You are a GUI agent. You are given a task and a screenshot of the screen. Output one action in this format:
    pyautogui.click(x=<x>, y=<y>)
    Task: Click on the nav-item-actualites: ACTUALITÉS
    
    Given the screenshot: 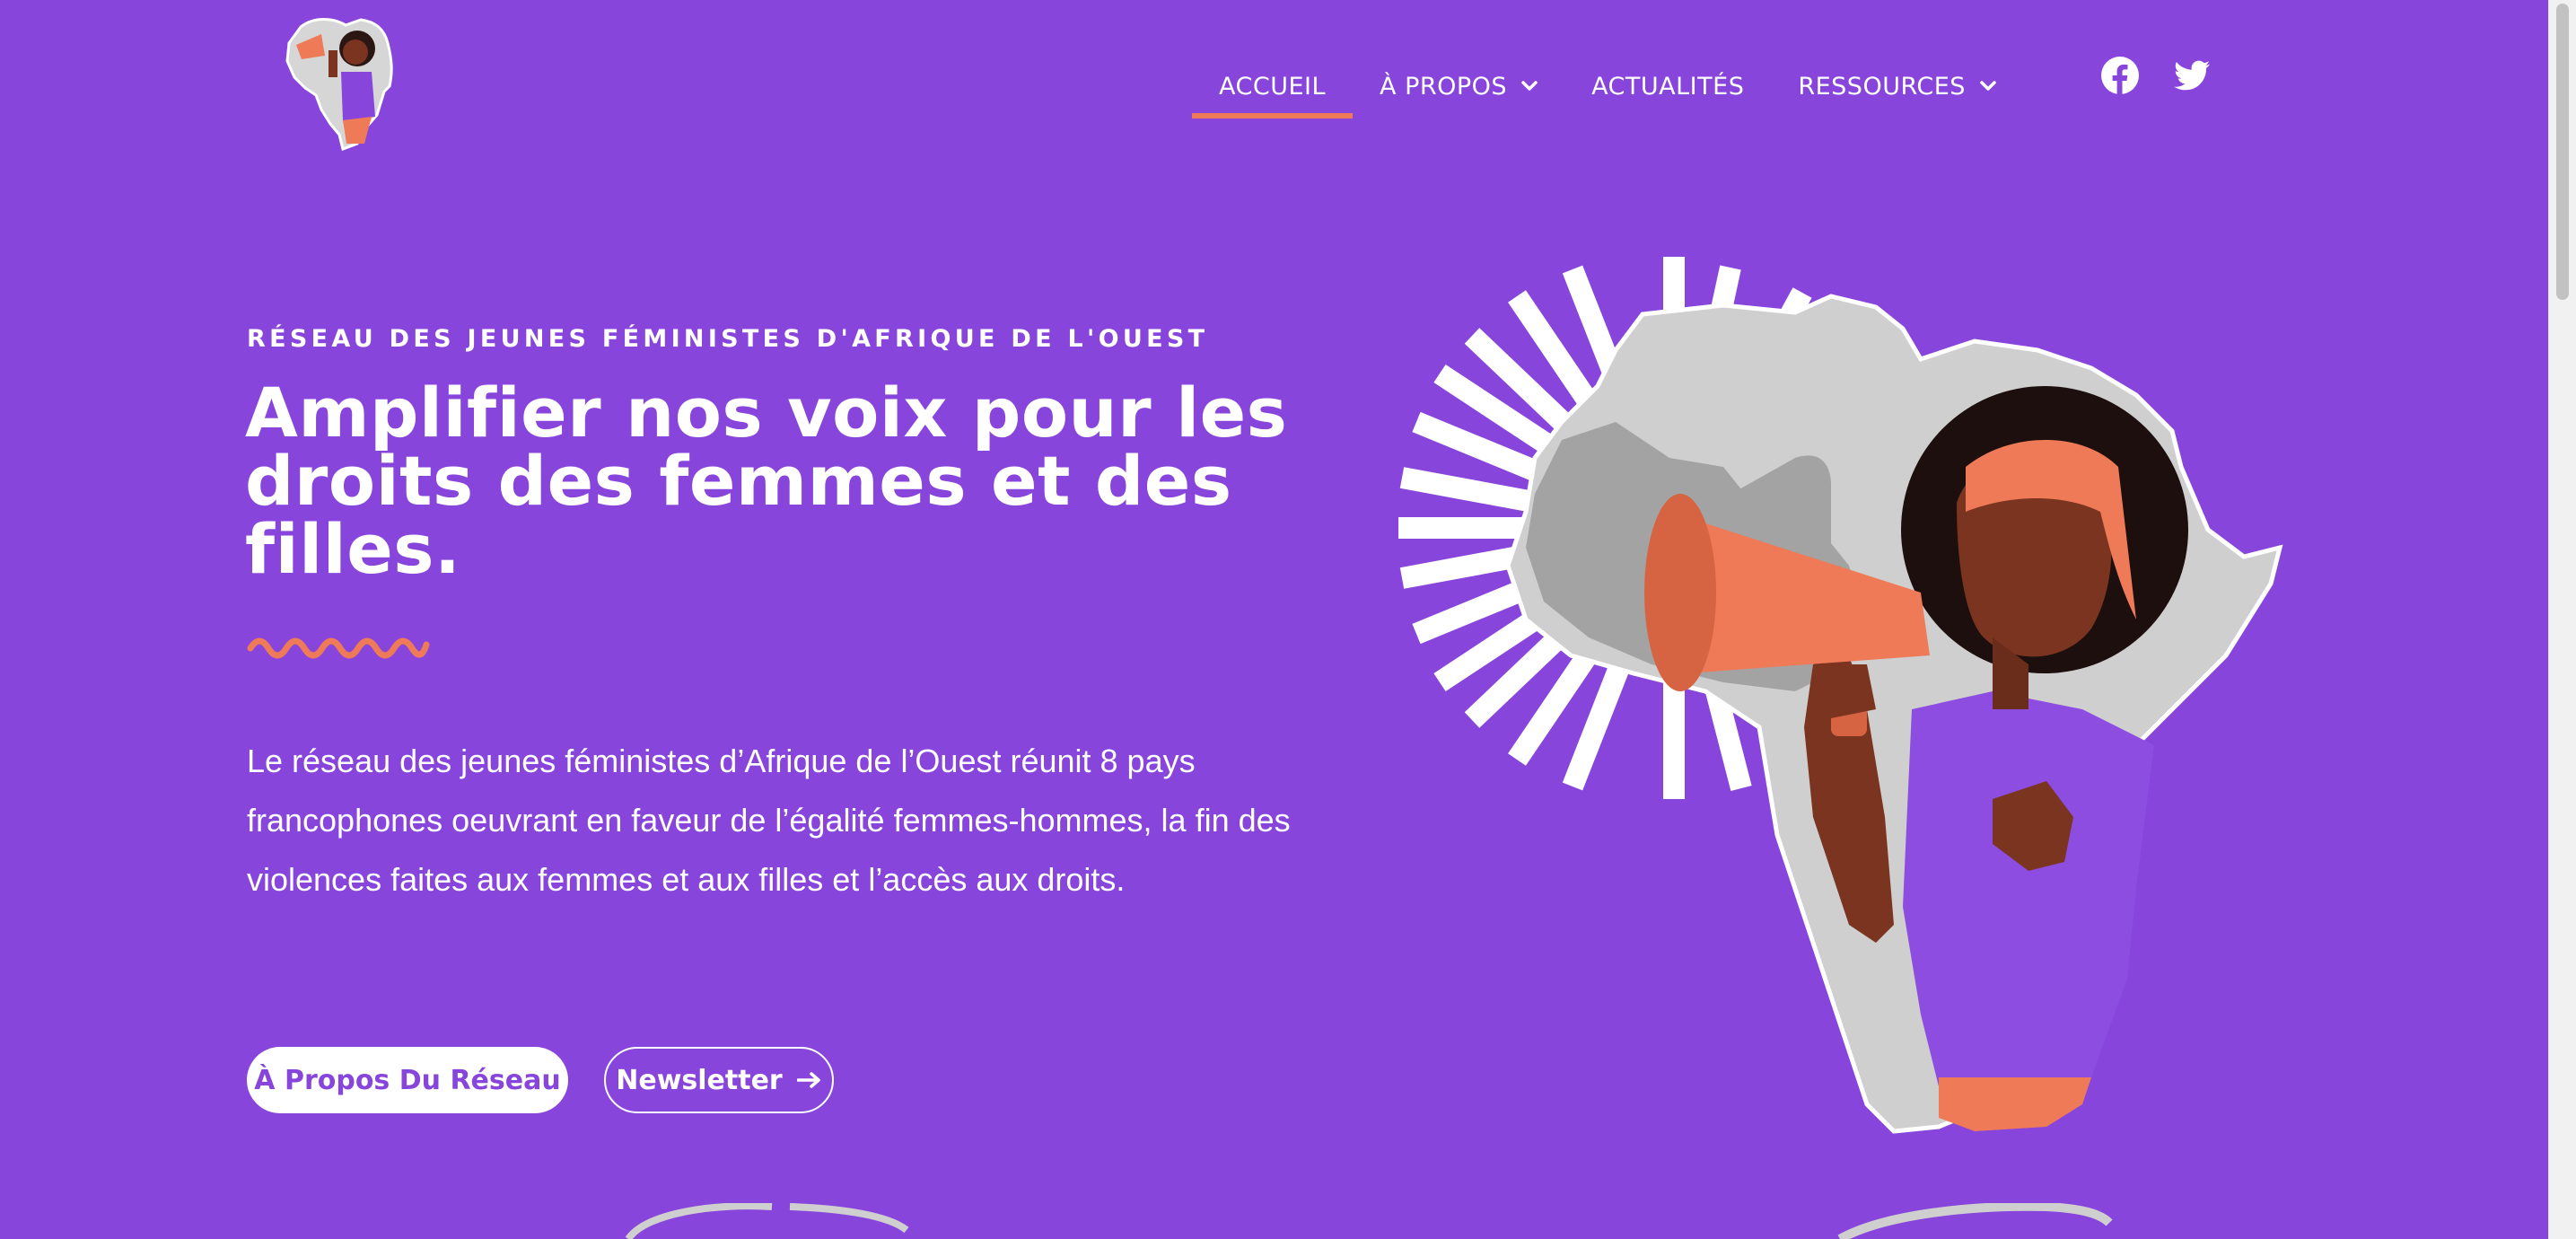 What is the action you would take?
    pyautogui.click(x=1667, y=81)
    